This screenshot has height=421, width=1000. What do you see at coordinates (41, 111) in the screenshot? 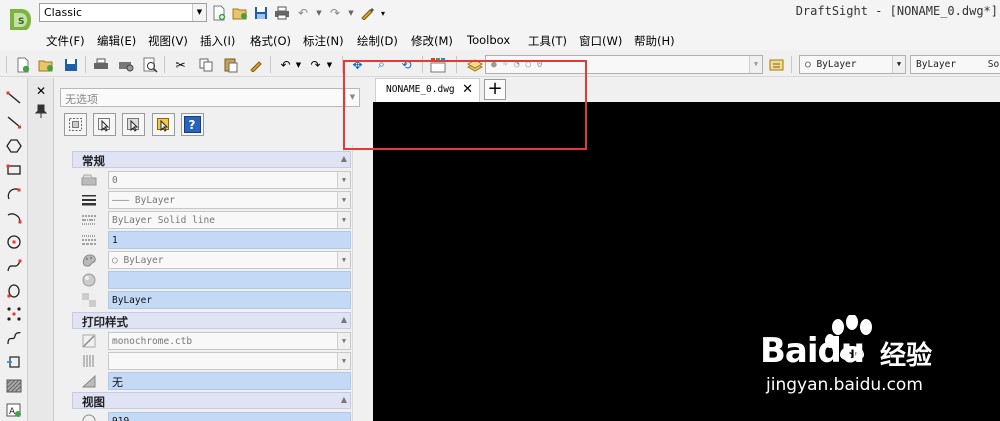
I see `pin-icon` at bounding box center [41, 111].